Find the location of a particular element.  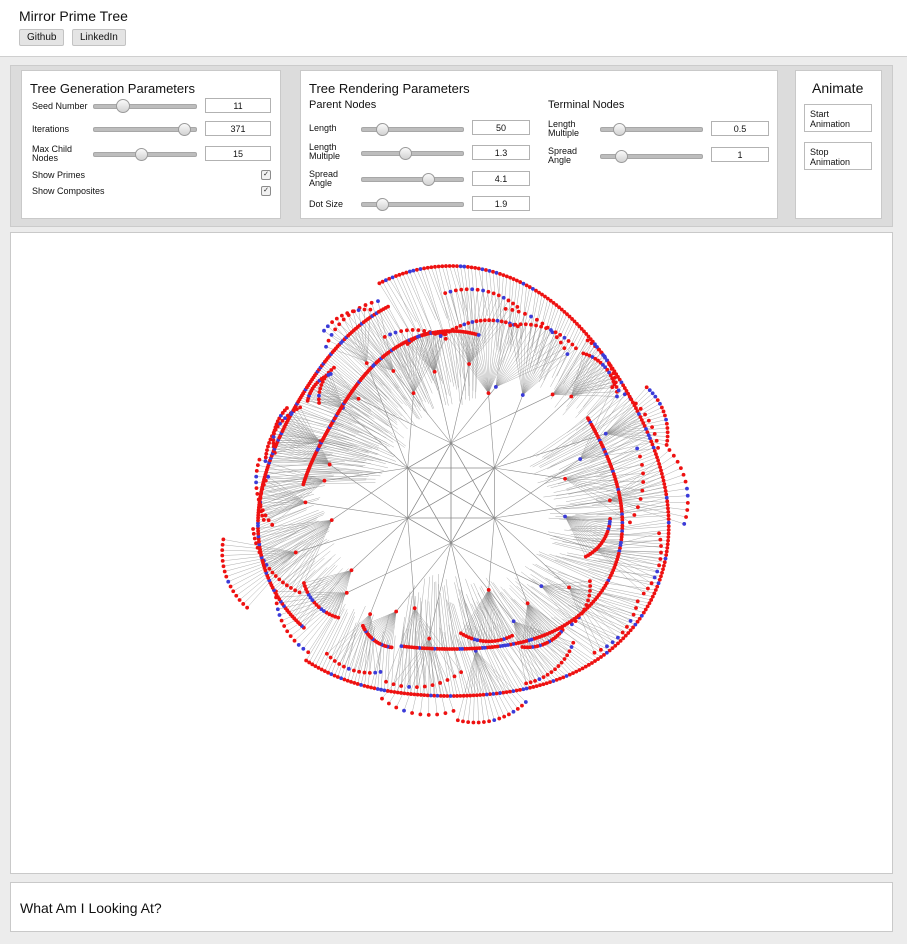

parent-nodes-title: Parent Nodes is located at coordinates (343, 105).